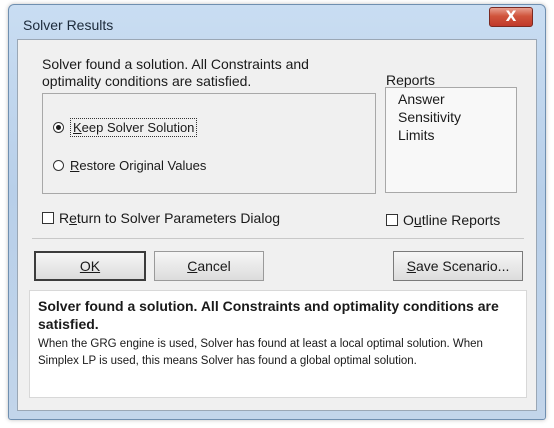 The width and height of the screenshot is (554, 428). Describe the element at coordinates (417, 220) in the screenshot. I see `outline-label-accelerator: u` at that location.